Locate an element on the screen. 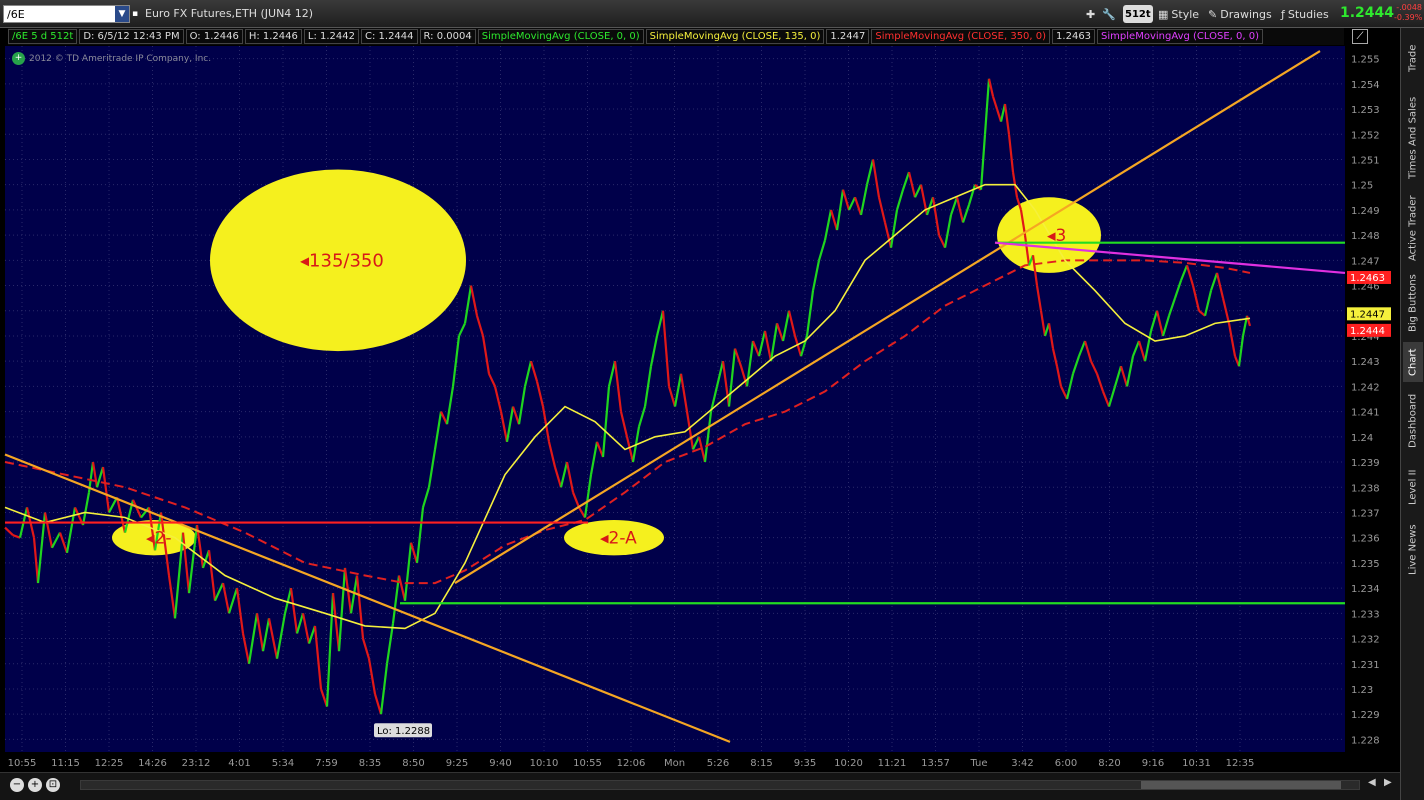 Image resolution: width=1424 pixels, height=800 pixels. y-tick-label: 1.228 is located at coordinates (1365, 740).